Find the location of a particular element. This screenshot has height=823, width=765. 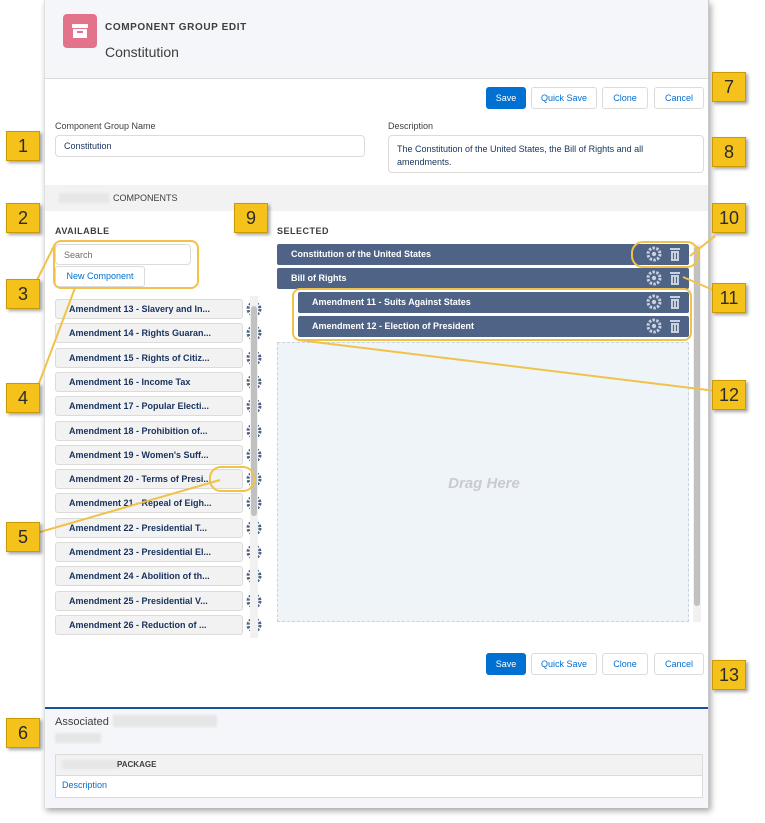

associated-title: Associated is located at coordinates (82, 722).